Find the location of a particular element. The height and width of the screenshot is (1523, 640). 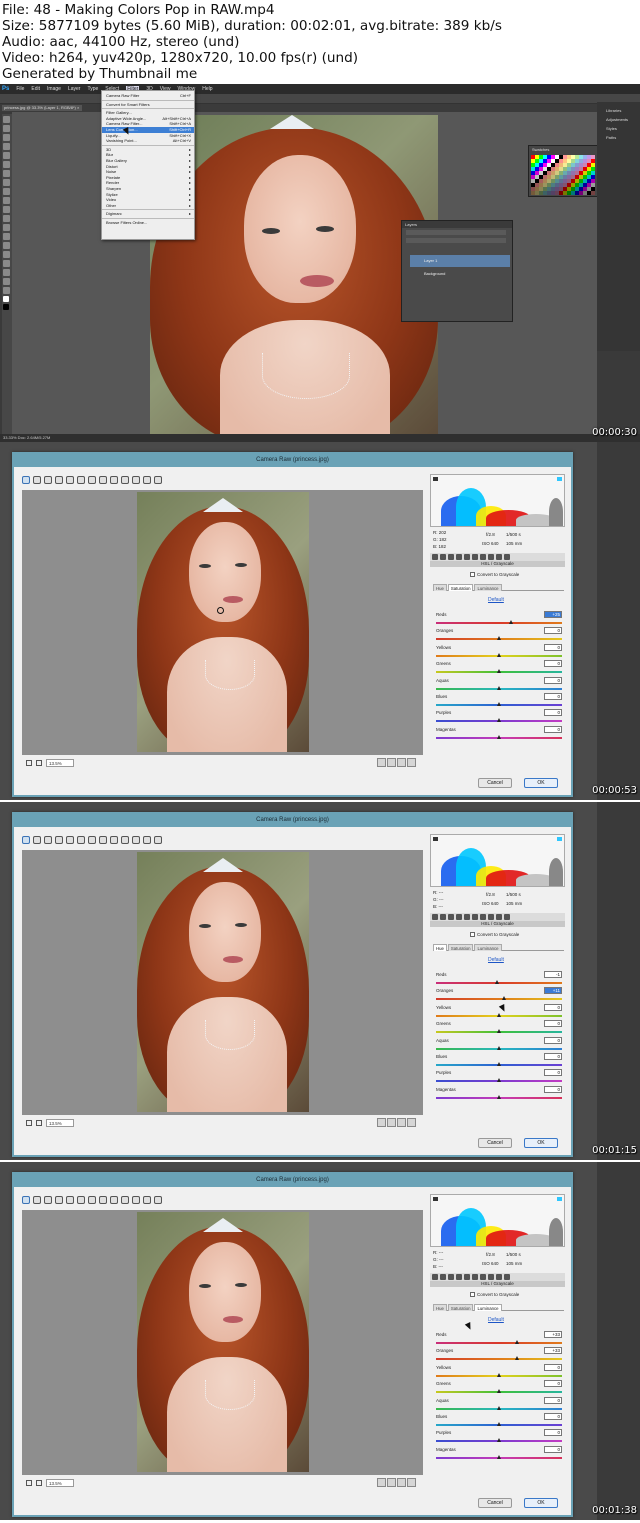

camera-cal-panel-icon is located at coordinates (491, 557).